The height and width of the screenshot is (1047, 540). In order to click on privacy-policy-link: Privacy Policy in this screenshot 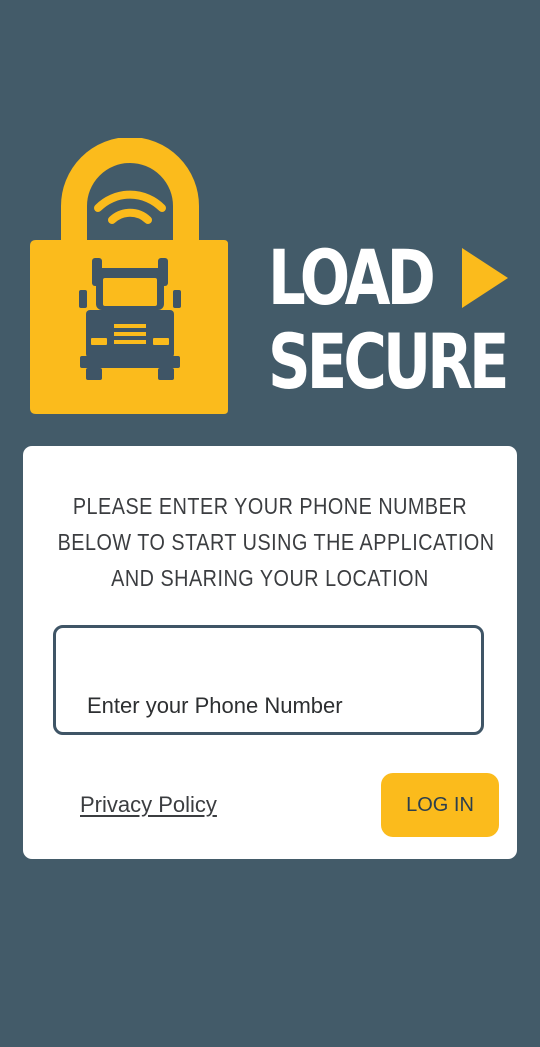, I will do `click(148, 805)`.